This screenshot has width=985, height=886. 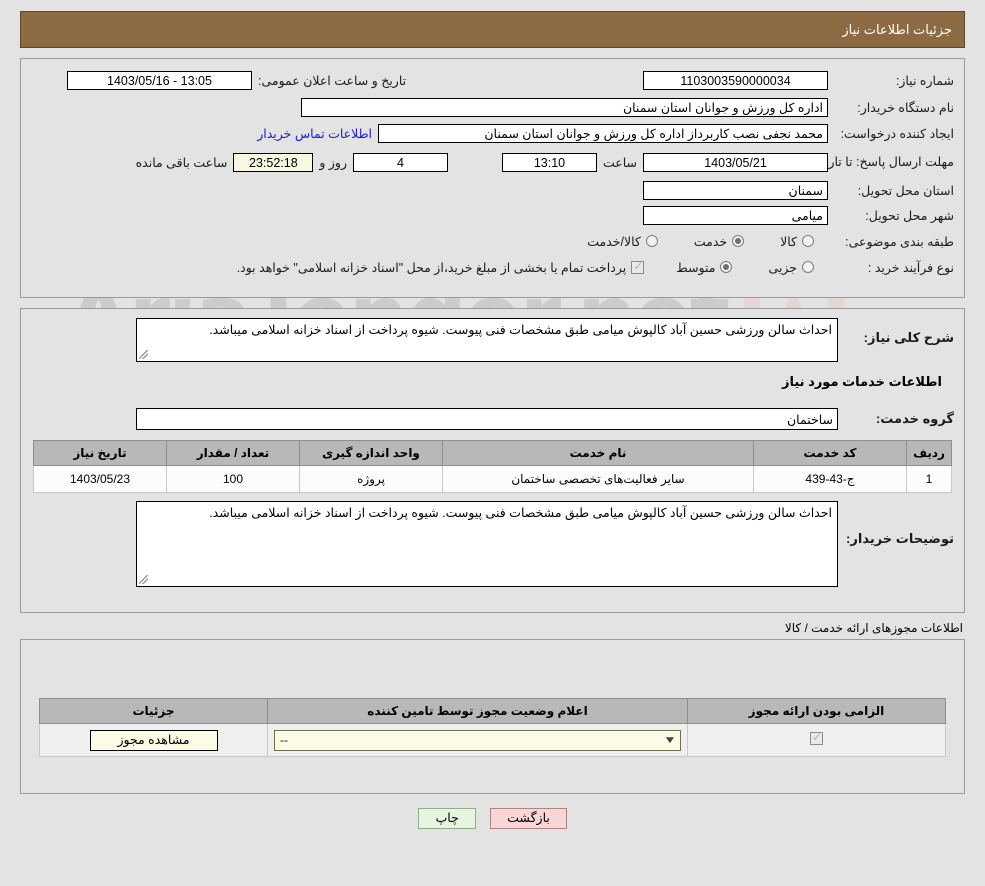 I want to click on permit-required-checkbox, so click(x=816, y=737).